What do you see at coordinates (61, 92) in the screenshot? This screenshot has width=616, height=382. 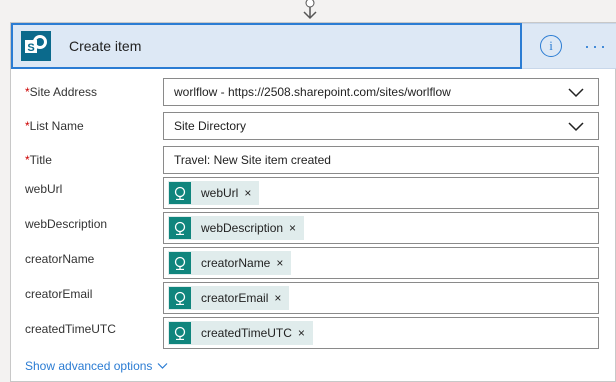 I see `field-label: *Site Address` at bounding box center [61, 92].